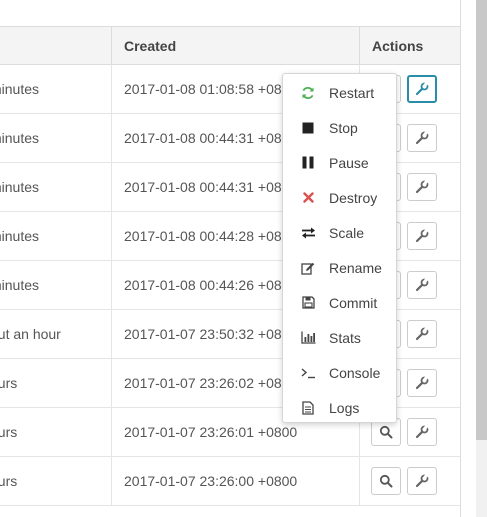  What do you see at coordinates (345, 337) in the screenshot?
I see `menu-item-label: Stats` at bounding box center [345, 337].